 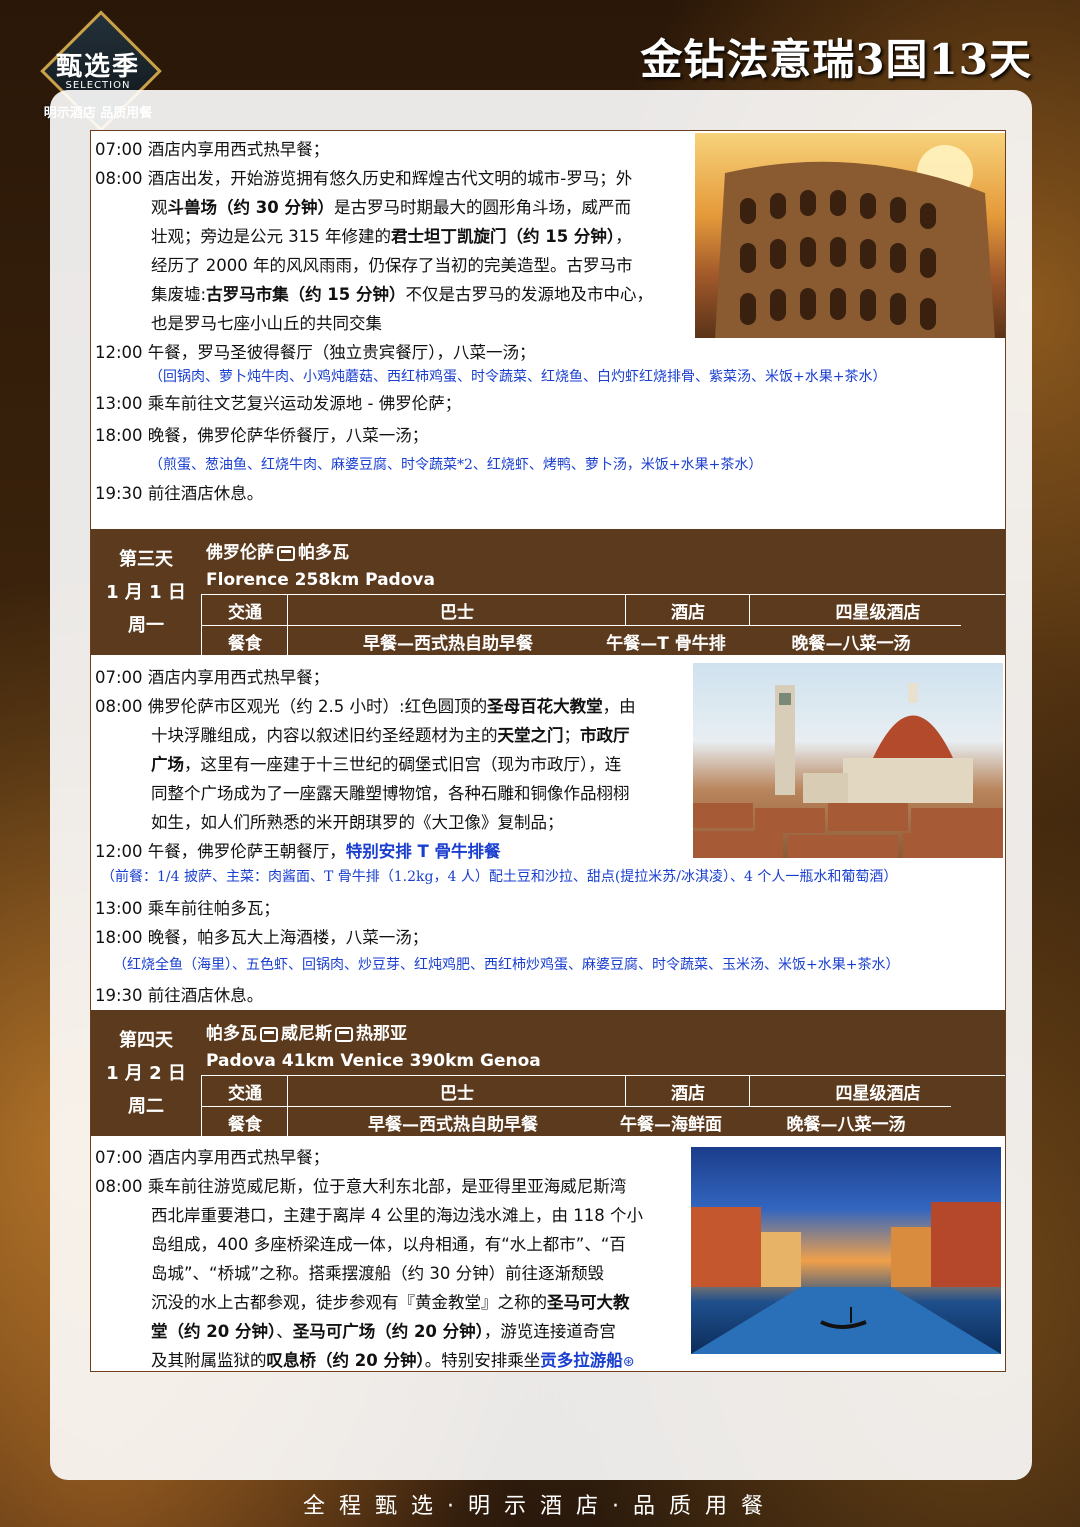 I want to click on text-segment: 十块浮雕组成，内容以叙述旧约圣经题材为主的, so click(x=324, y=735).